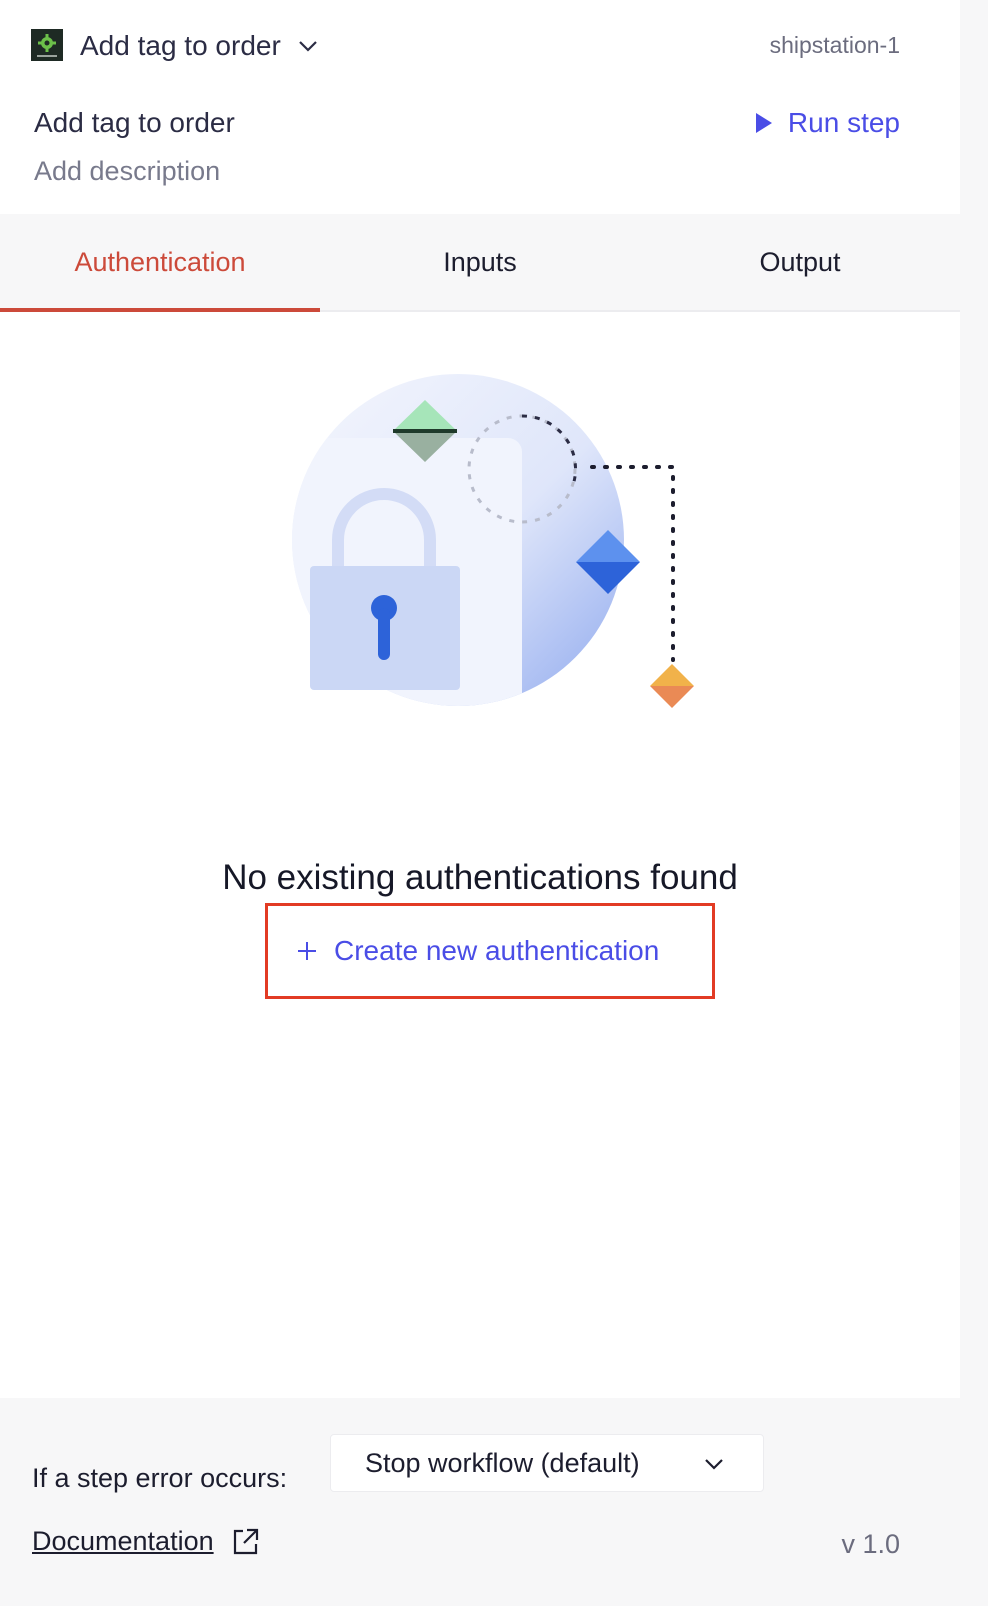 The width and height of the screenshot is (988, 1606). What do you see at coordinates (497, 950) in the screenshot?
I see `create-authentication-label: Create new authentication` at bounding box center [497, 950].